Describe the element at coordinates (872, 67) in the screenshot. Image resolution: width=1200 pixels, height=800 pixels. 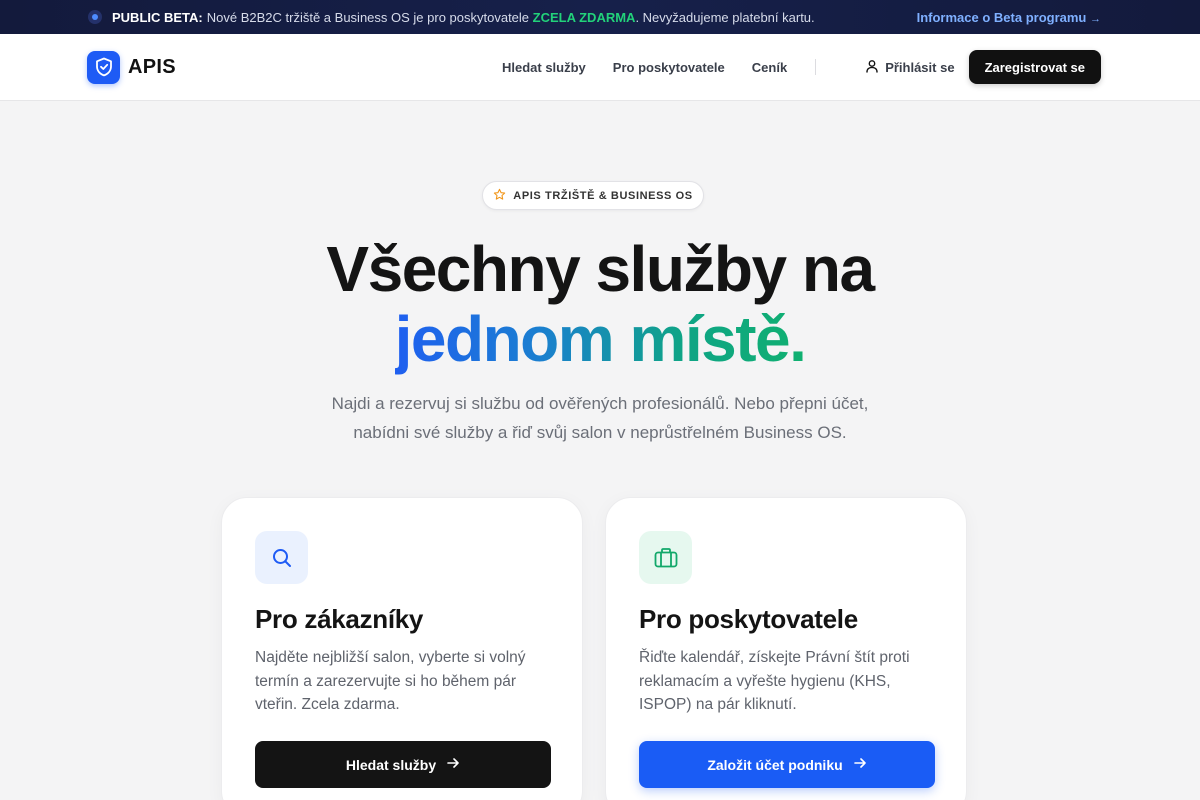
I see `user-icon` at that location.